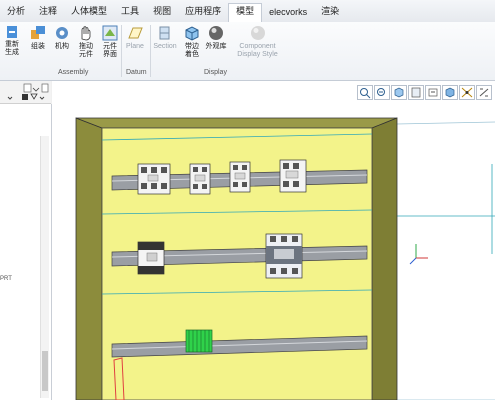 The image size is (495, 400). What do you see at coordinates (26, 252) in the screenshot?
I see `model-tree-panel: PRT` at bounding box center [26, 252].